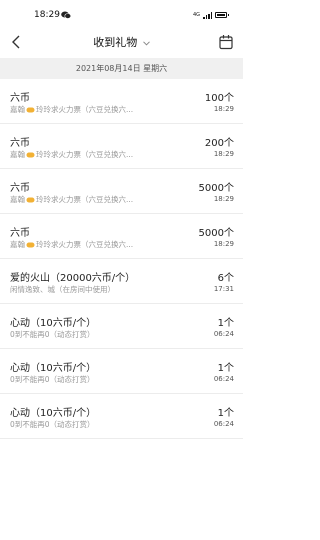  Describe the element at coordinates (121, 146) in the screenshot. I see `gift-row: 六币 嘉翰 玲玲求火力票（六豆兑换六... 200个 18:29` at that location.